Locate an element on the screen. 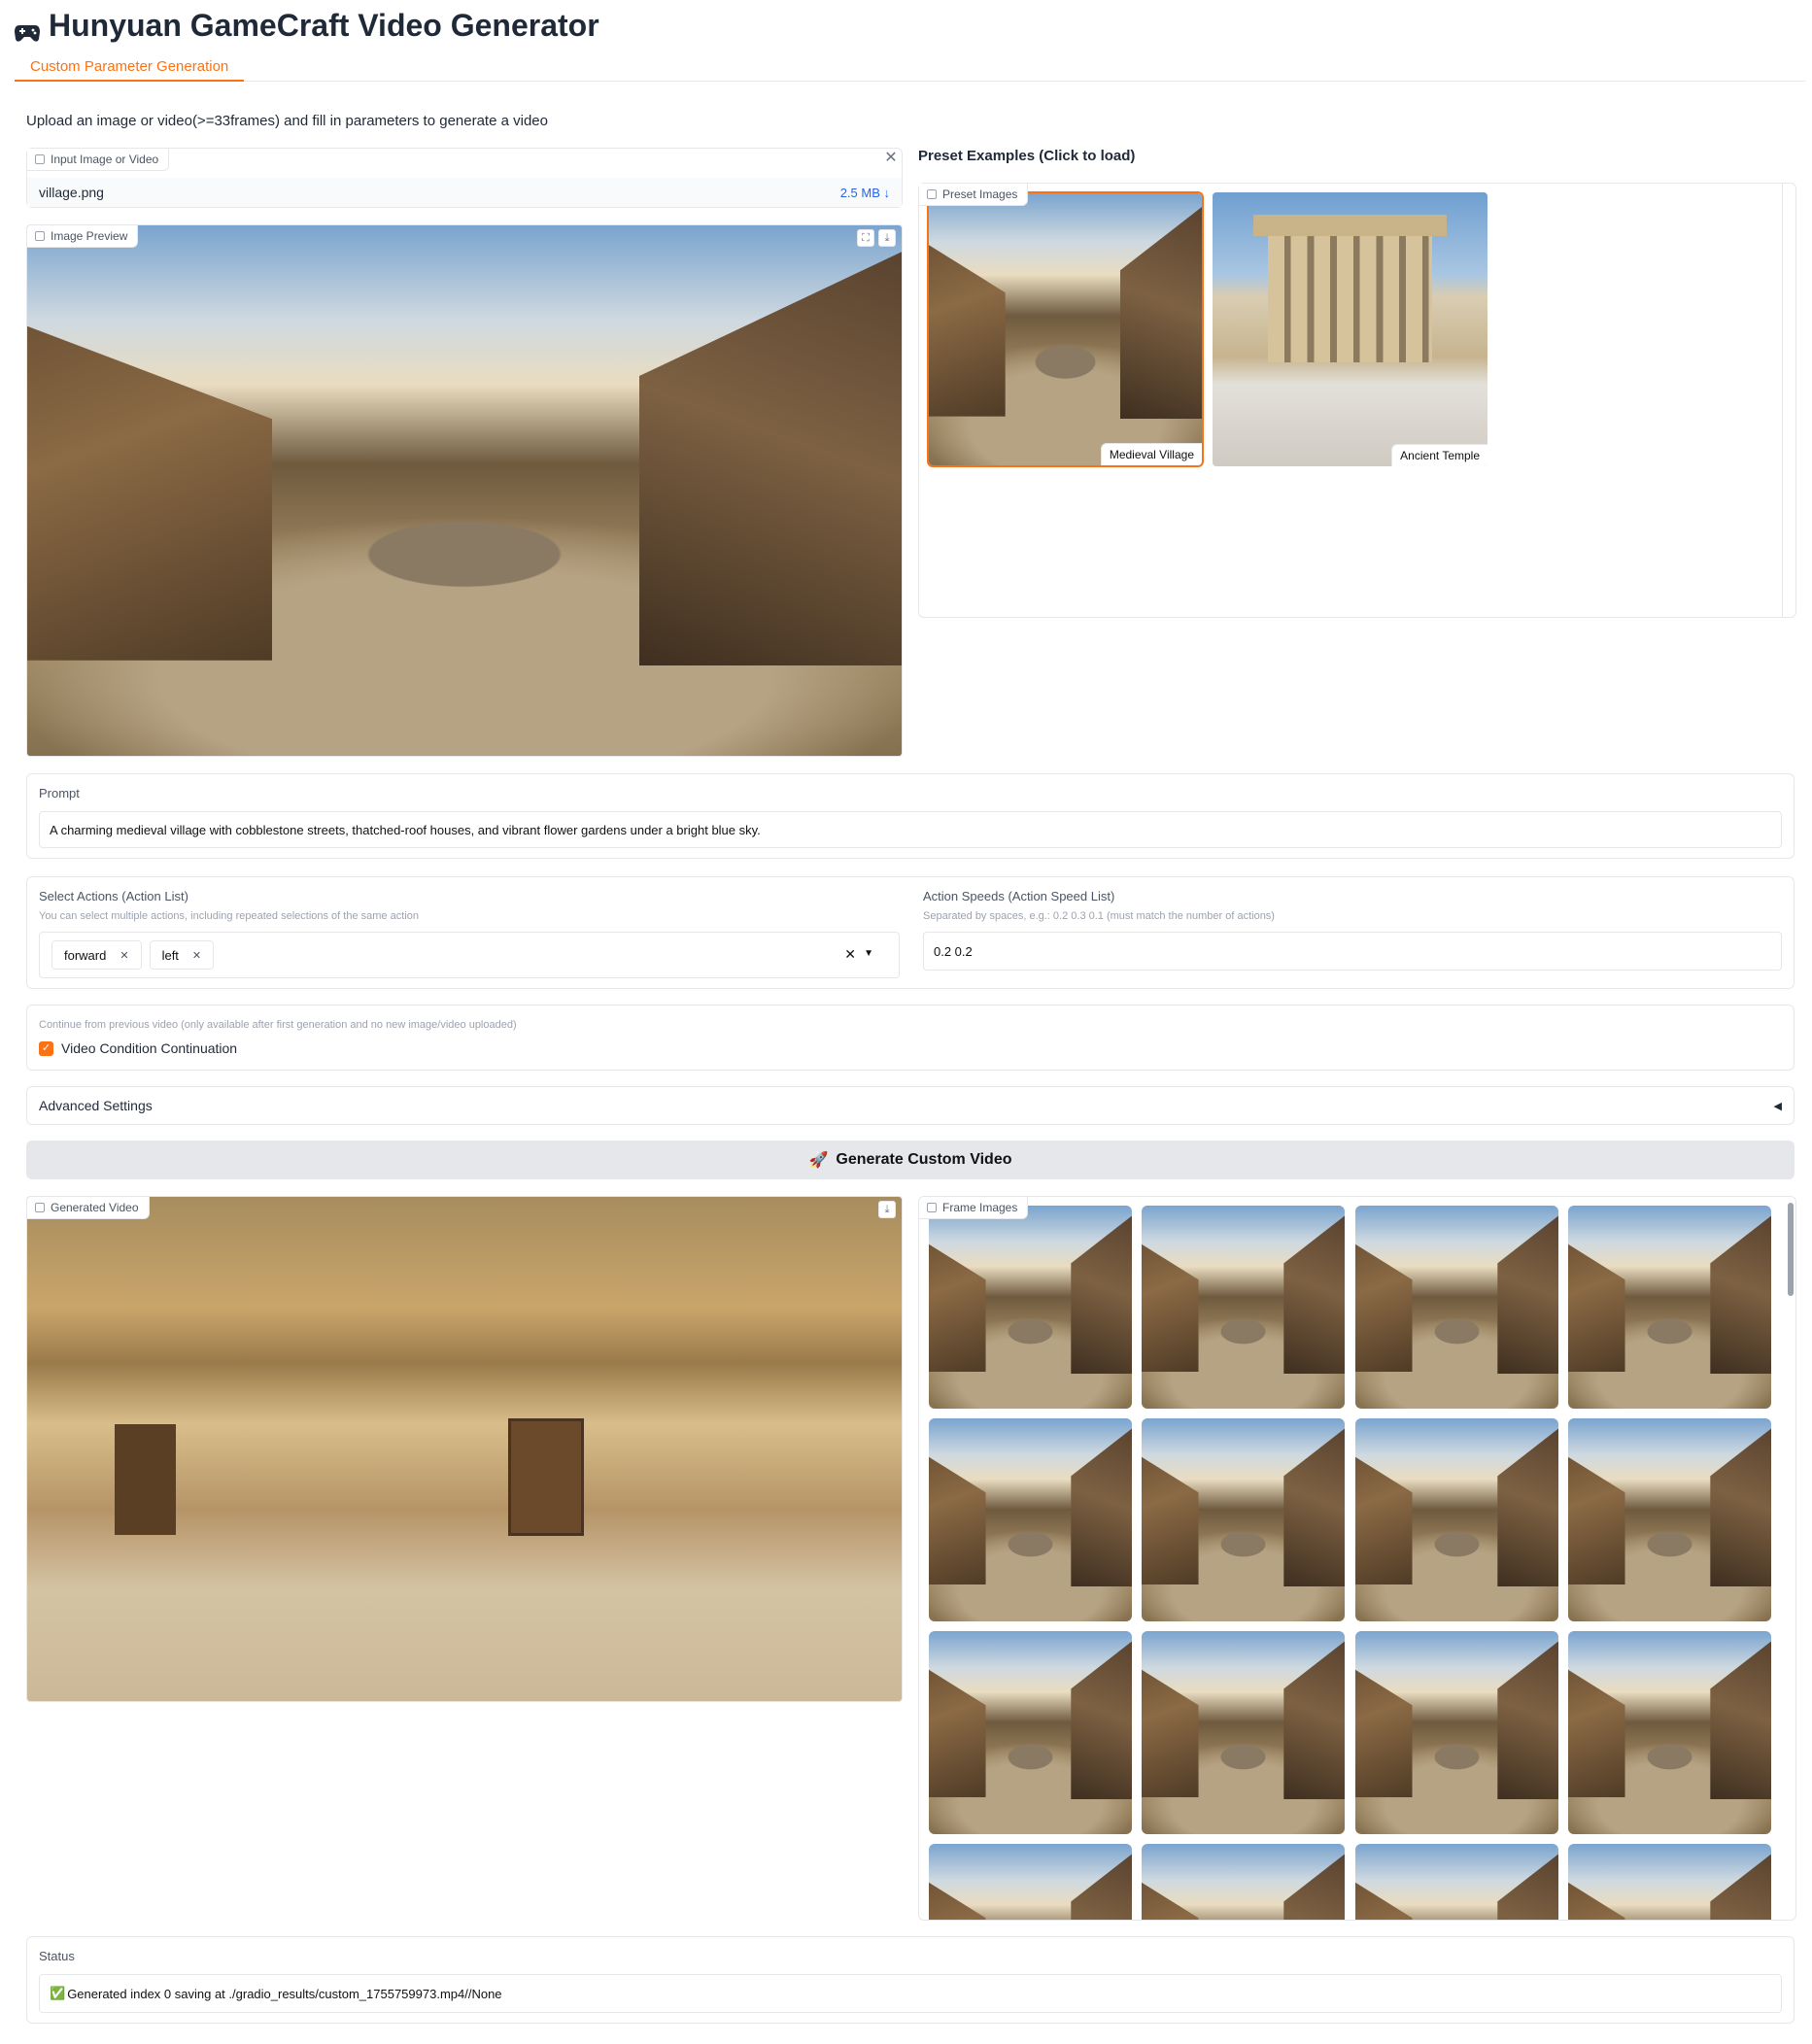 The image size is (1812, 2044). generate-button-label: Generate Custom Video is located at coordinates (924, 1160).